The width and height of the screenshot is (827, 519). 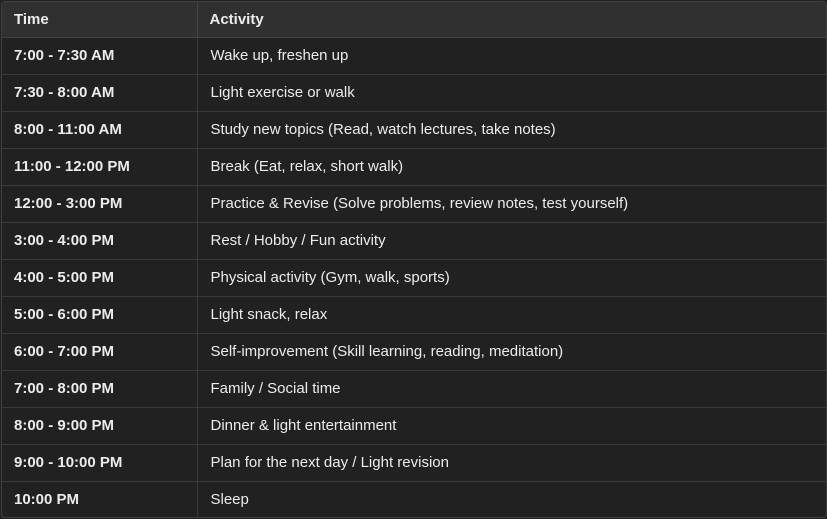 I want to click on activity-cell: Wake up, freshen up, so click(x=279, y=55).